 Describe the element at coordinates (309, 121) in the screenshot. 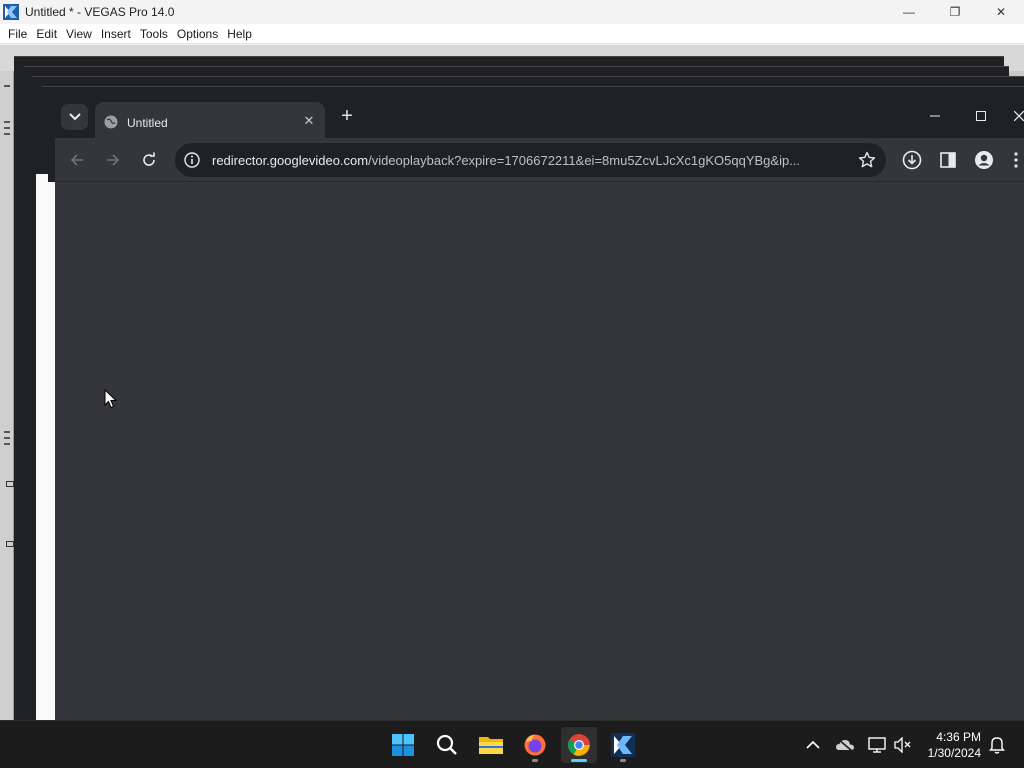

I see `tab-close-button: ✕` at that location.